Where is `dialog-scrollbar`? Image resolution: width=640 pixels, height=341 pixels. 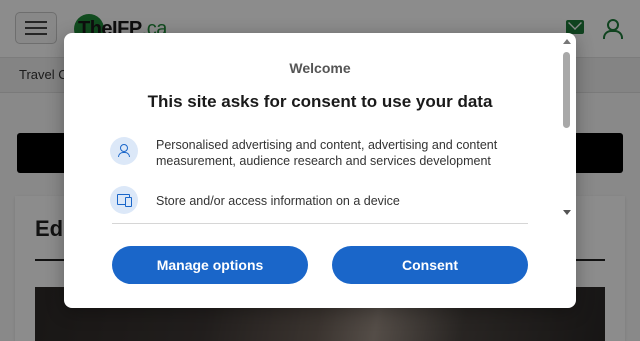 dialog-scrollbar is located at coordinates (566, 128).